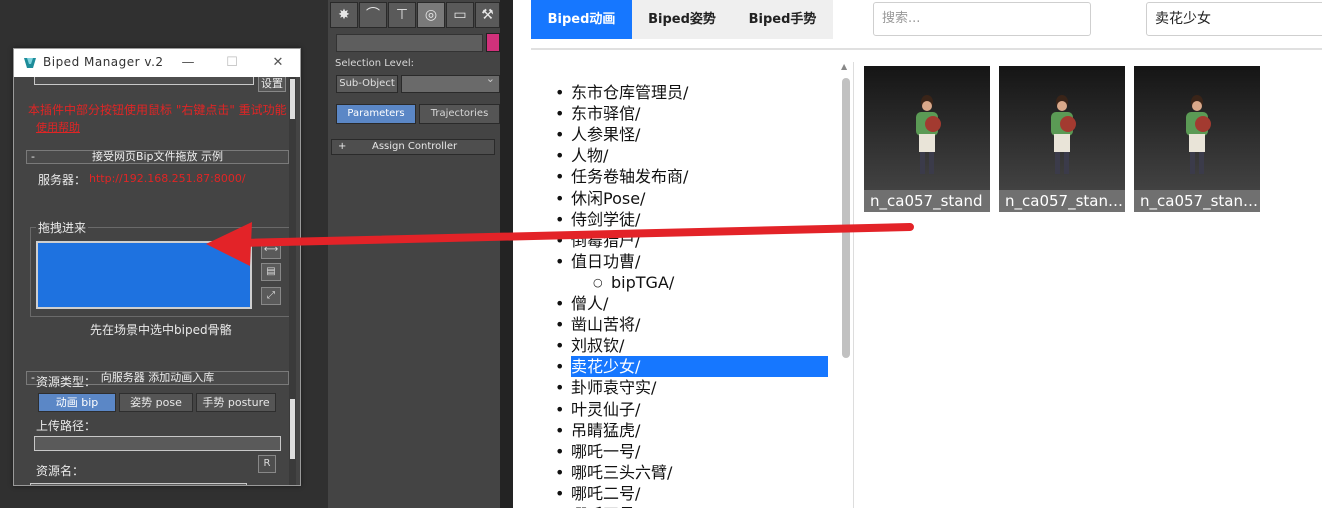 This screenshot has width=1322, height=508. Describe the element at coordinates (493, 42) in the screenshot. I see `object-color-swatch` at that location.